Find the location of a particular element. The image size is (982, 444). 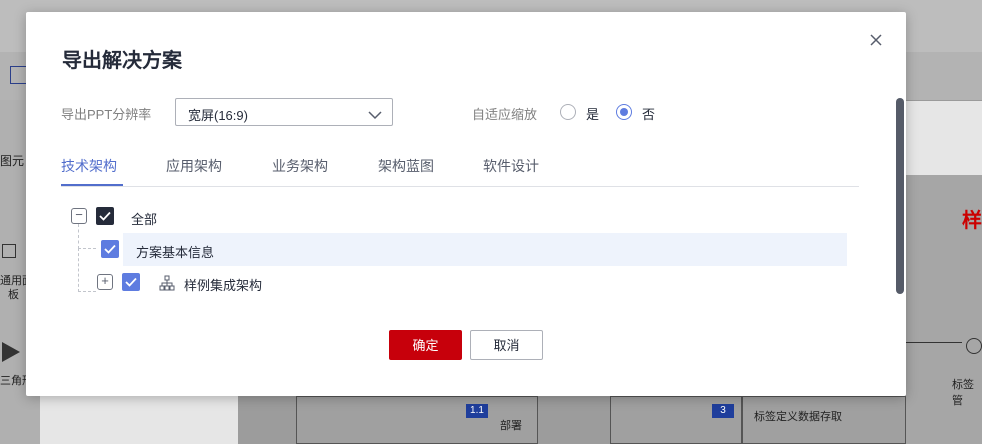

tab-technical-architecture: 技术架构 is located at coordinates (89, 166).